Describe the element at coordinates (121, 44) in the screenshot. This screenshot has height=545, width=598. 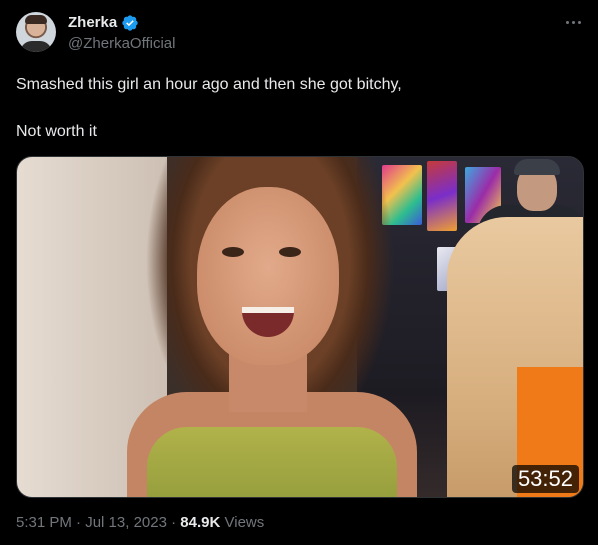
I see `author-handle: @ZherkaOfficial` at that location.